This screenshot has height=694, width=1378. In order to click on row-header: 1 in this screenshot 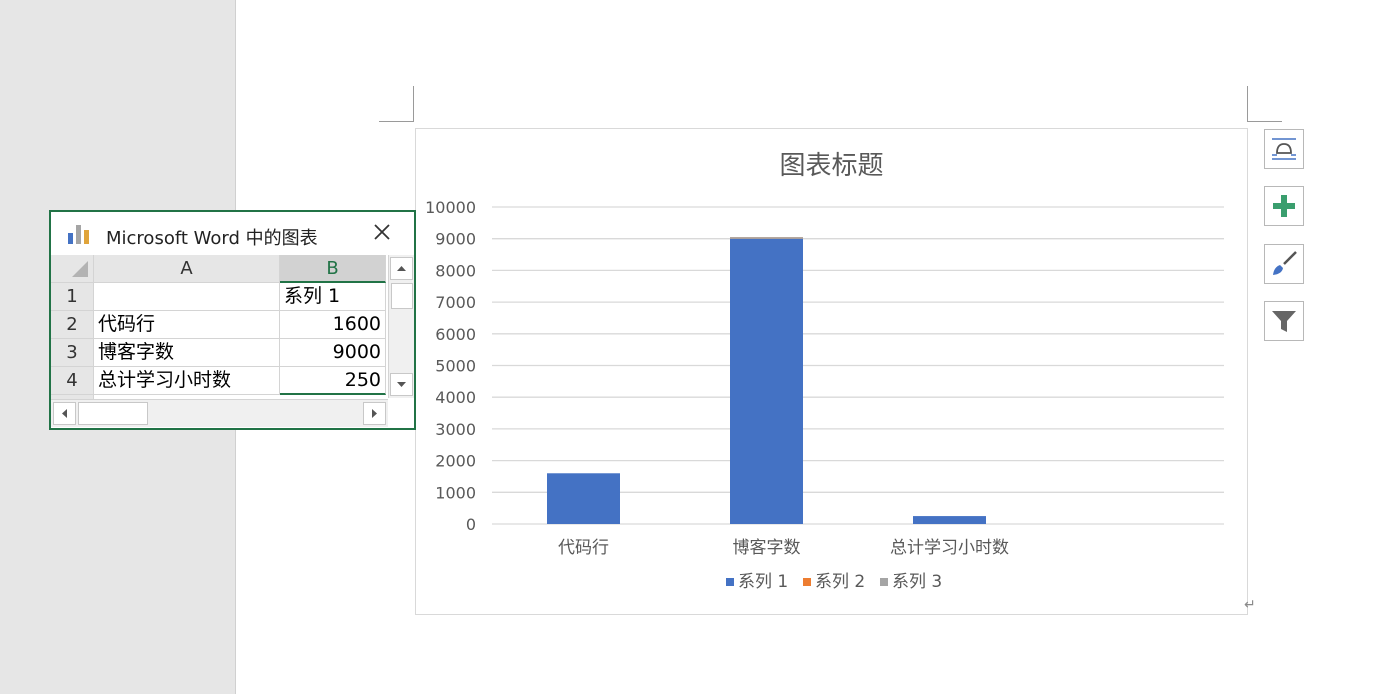, I will do `click(72, 297)`.